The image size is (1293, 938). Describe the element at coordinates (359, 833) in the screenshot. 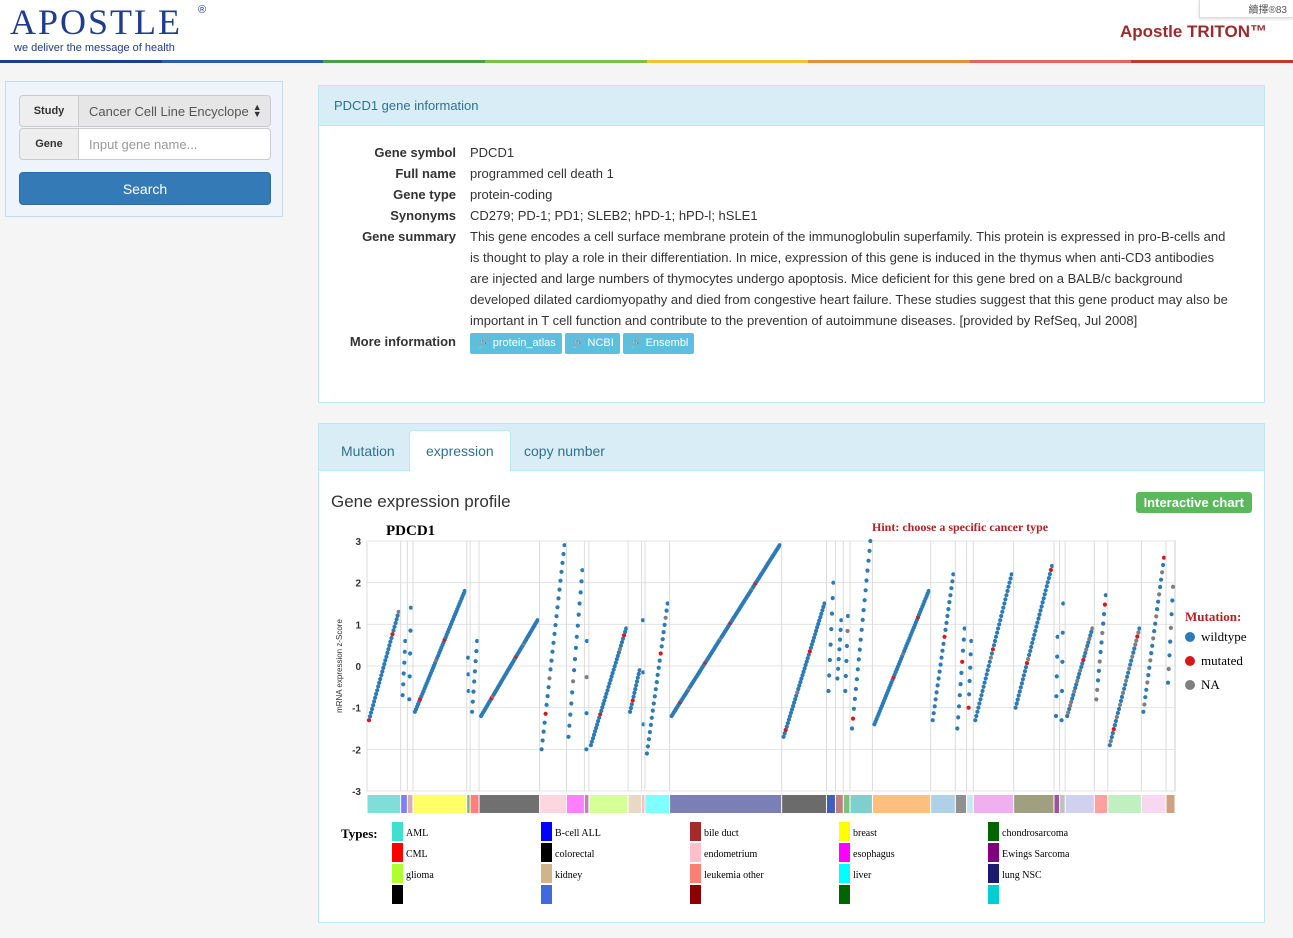

I see `types-label: Types:` at that location.